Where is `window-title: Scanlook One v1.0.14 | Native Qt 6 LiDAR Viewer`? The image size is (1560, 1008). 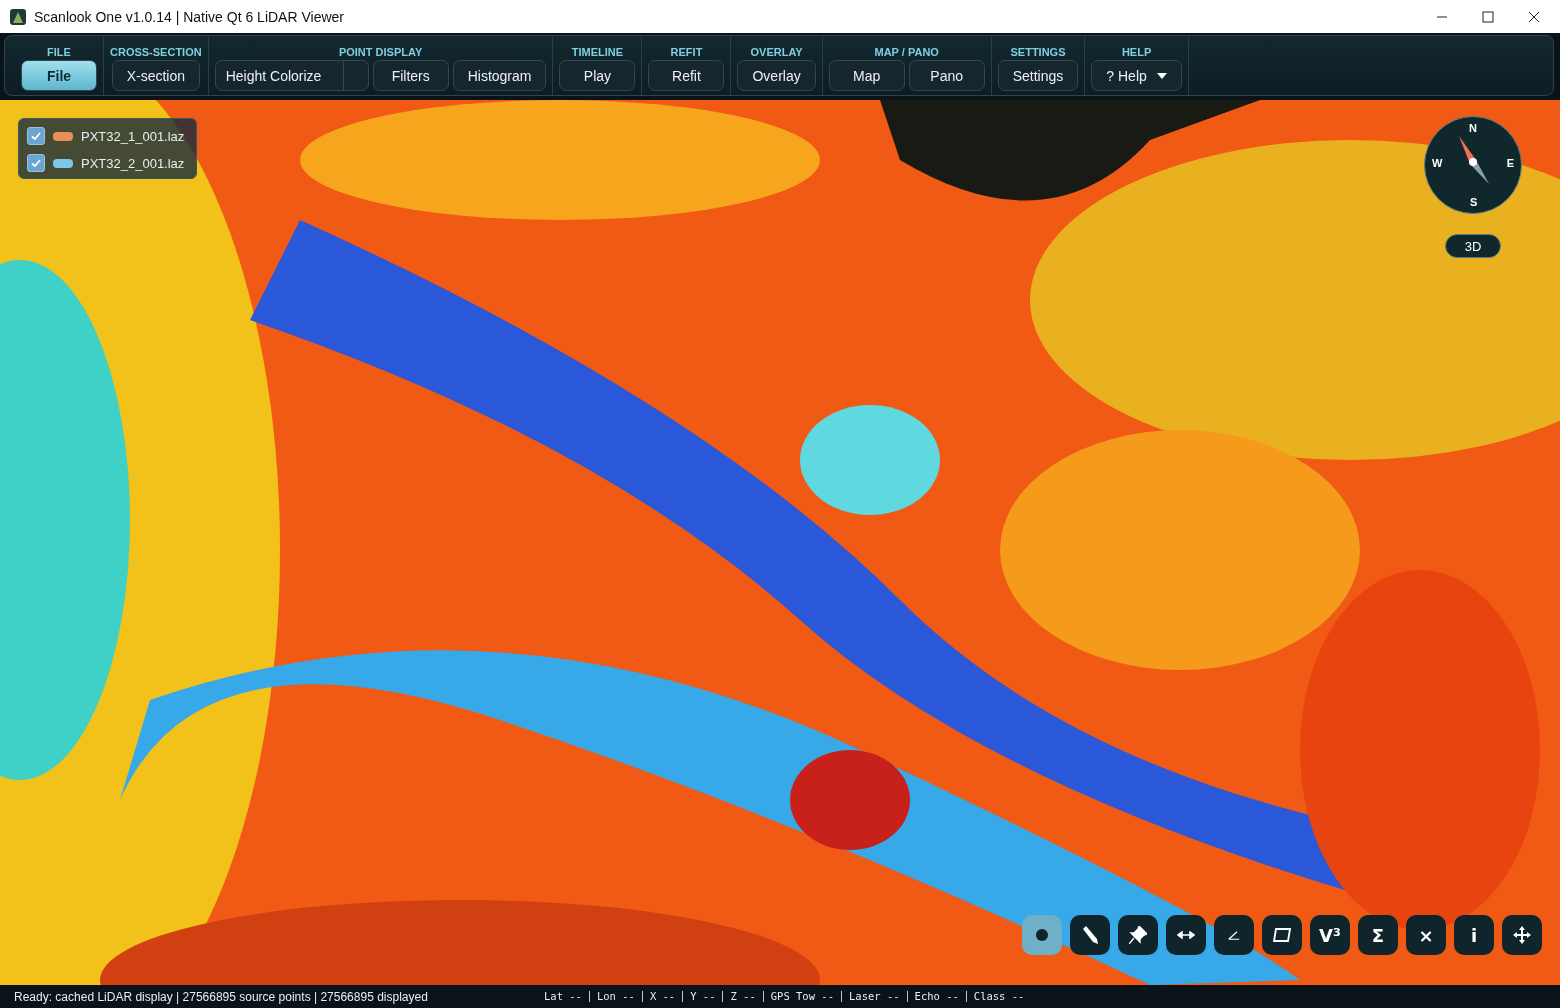
window-title: Scanlook One v1.0.14 | Native Qt 6 LiDAR Viewer is located at coordinates (189, 16).